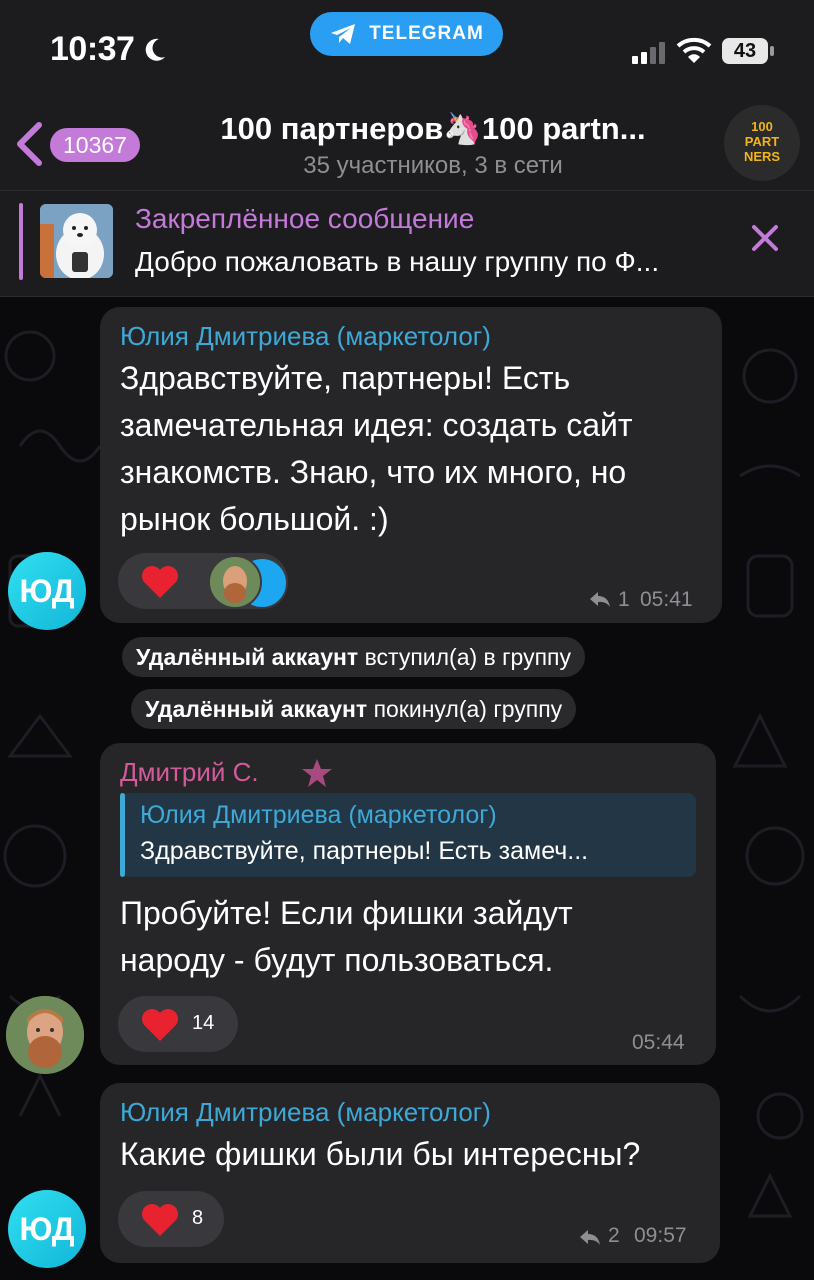 This screenshot has width=814, height=1280. I want to click on bear-thumbnail-image, so click(76, 241).